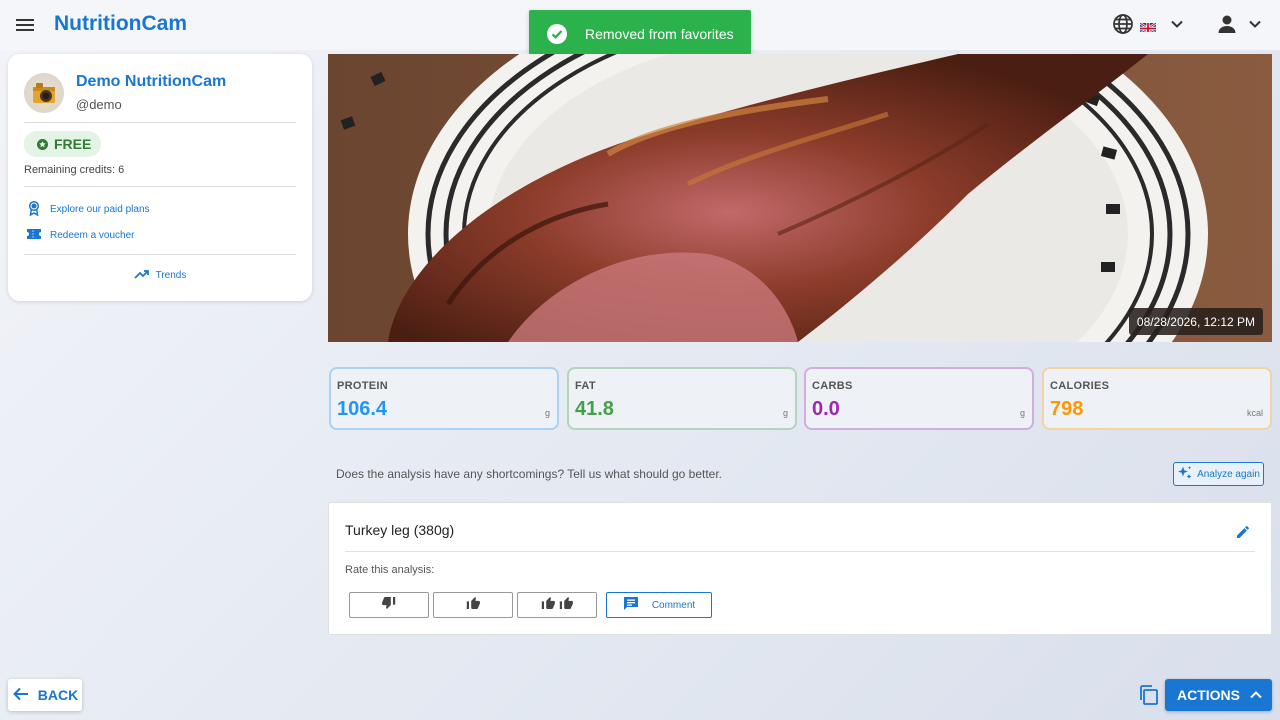 The image size is (1280, 720). I want to click on macro-unit: kcal, so click(1254, 413).